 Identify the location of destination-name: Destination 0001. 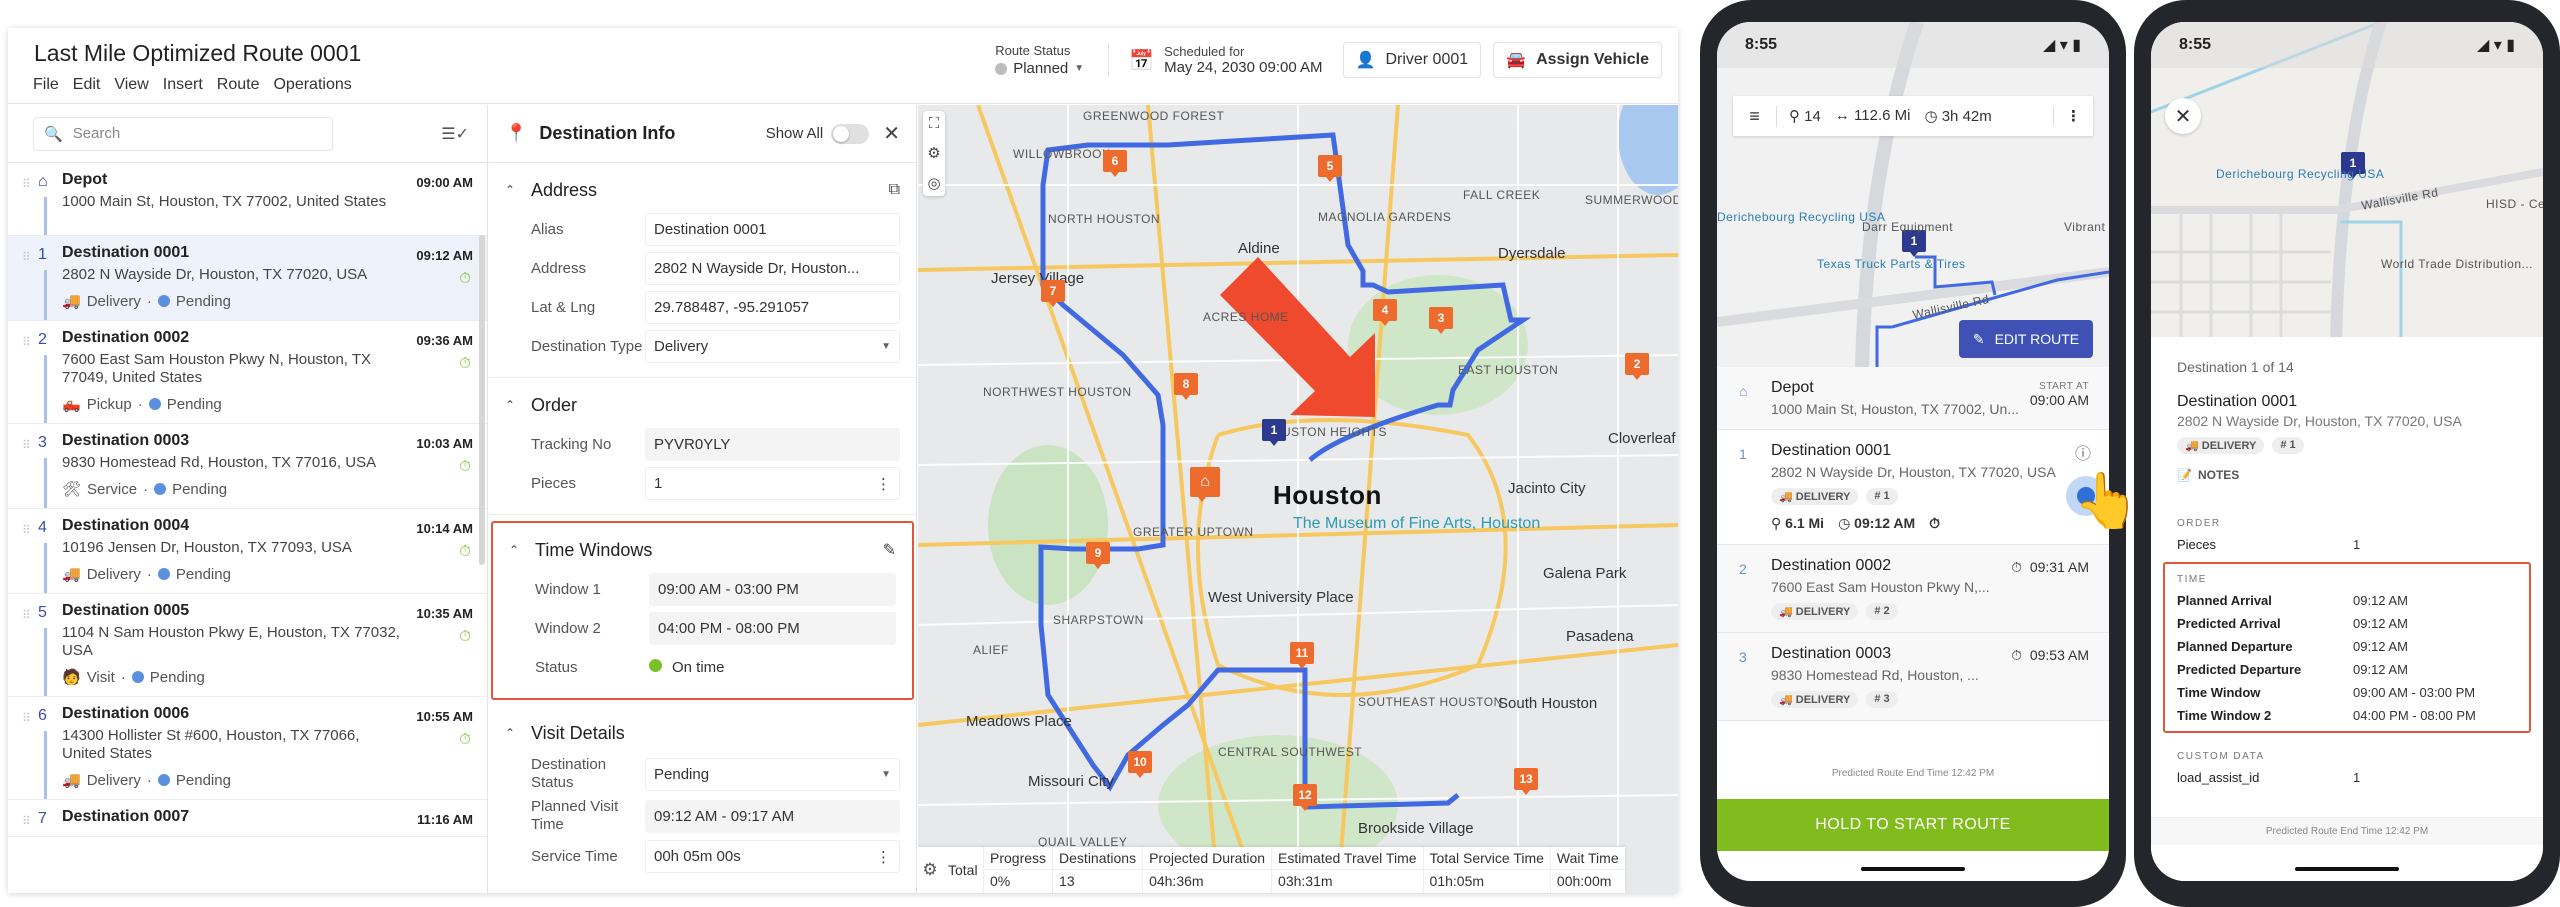
(2237, 401).